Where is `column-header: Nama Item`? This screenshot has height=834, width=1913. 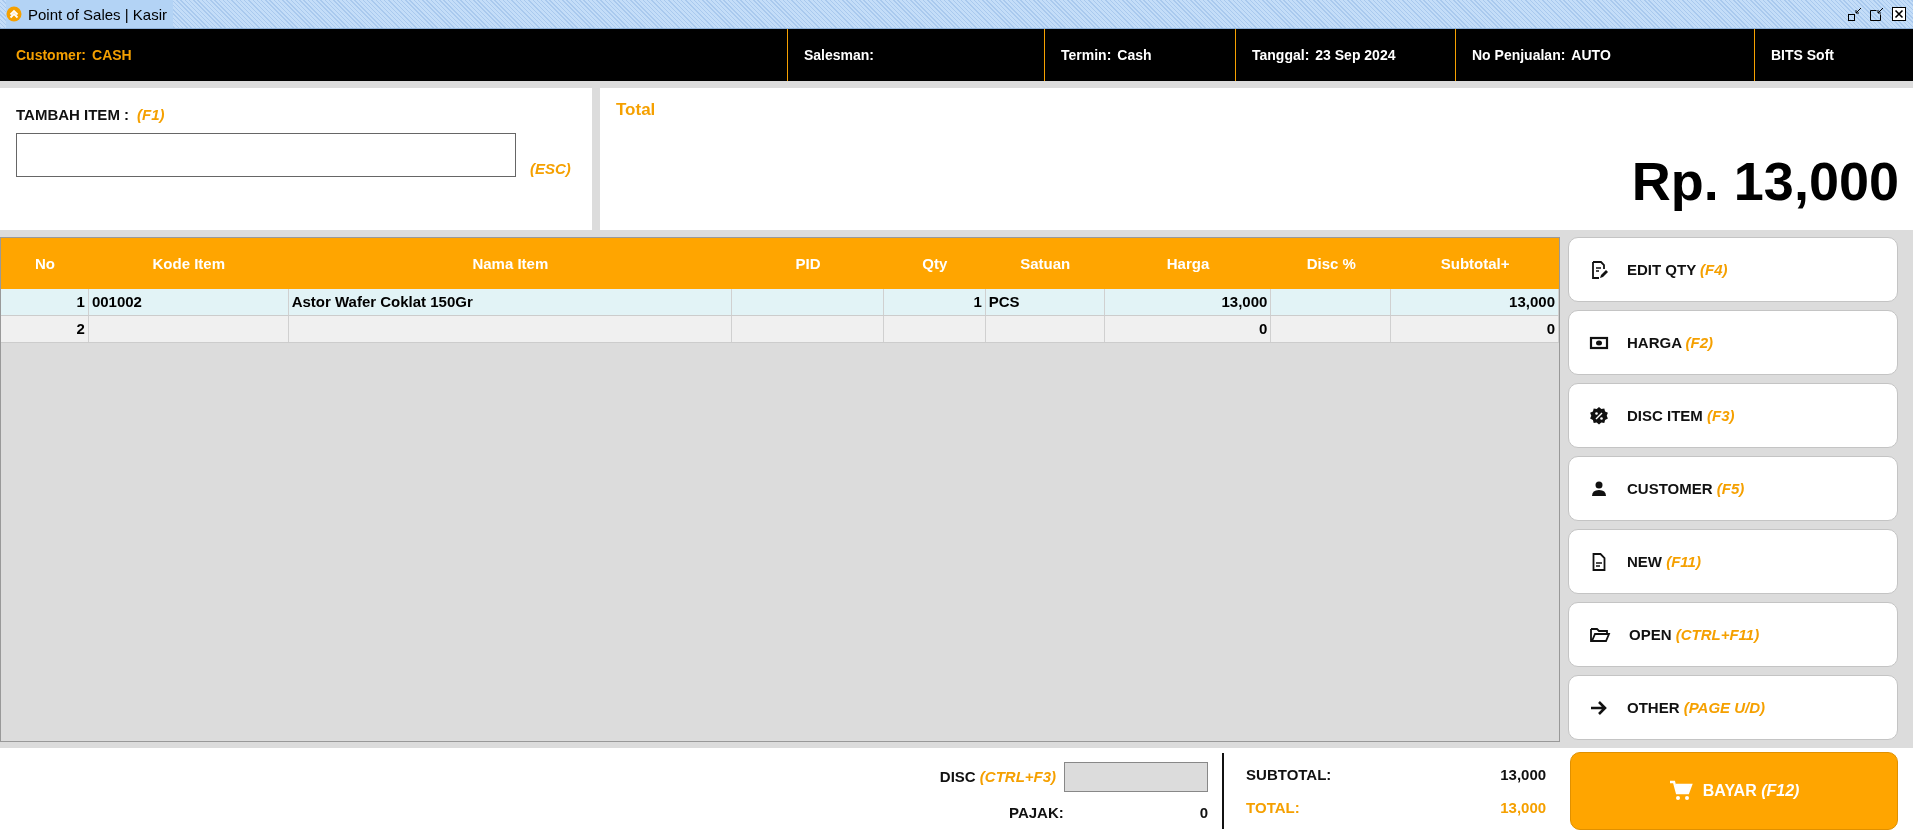 column-header: Nama Item is located at coordinates (510, 263).